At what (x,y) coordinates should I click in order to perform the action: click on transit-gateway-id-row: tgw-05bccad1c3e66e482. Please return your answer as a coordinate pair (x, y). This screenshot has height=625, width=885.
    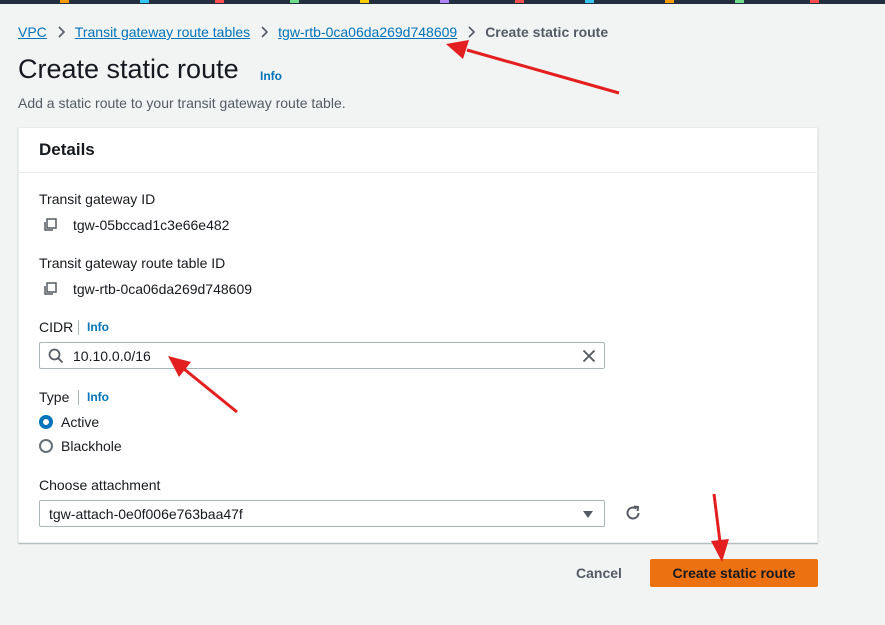
    Looking at the image, I should click on (136, 225).